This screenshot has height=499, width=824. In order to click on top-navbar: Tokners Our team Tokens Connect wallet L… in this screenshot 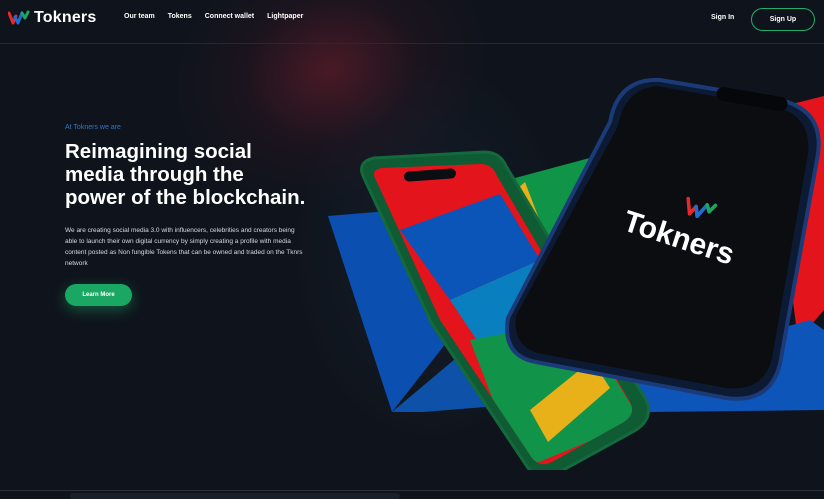, I will do `click(412, 22)`.